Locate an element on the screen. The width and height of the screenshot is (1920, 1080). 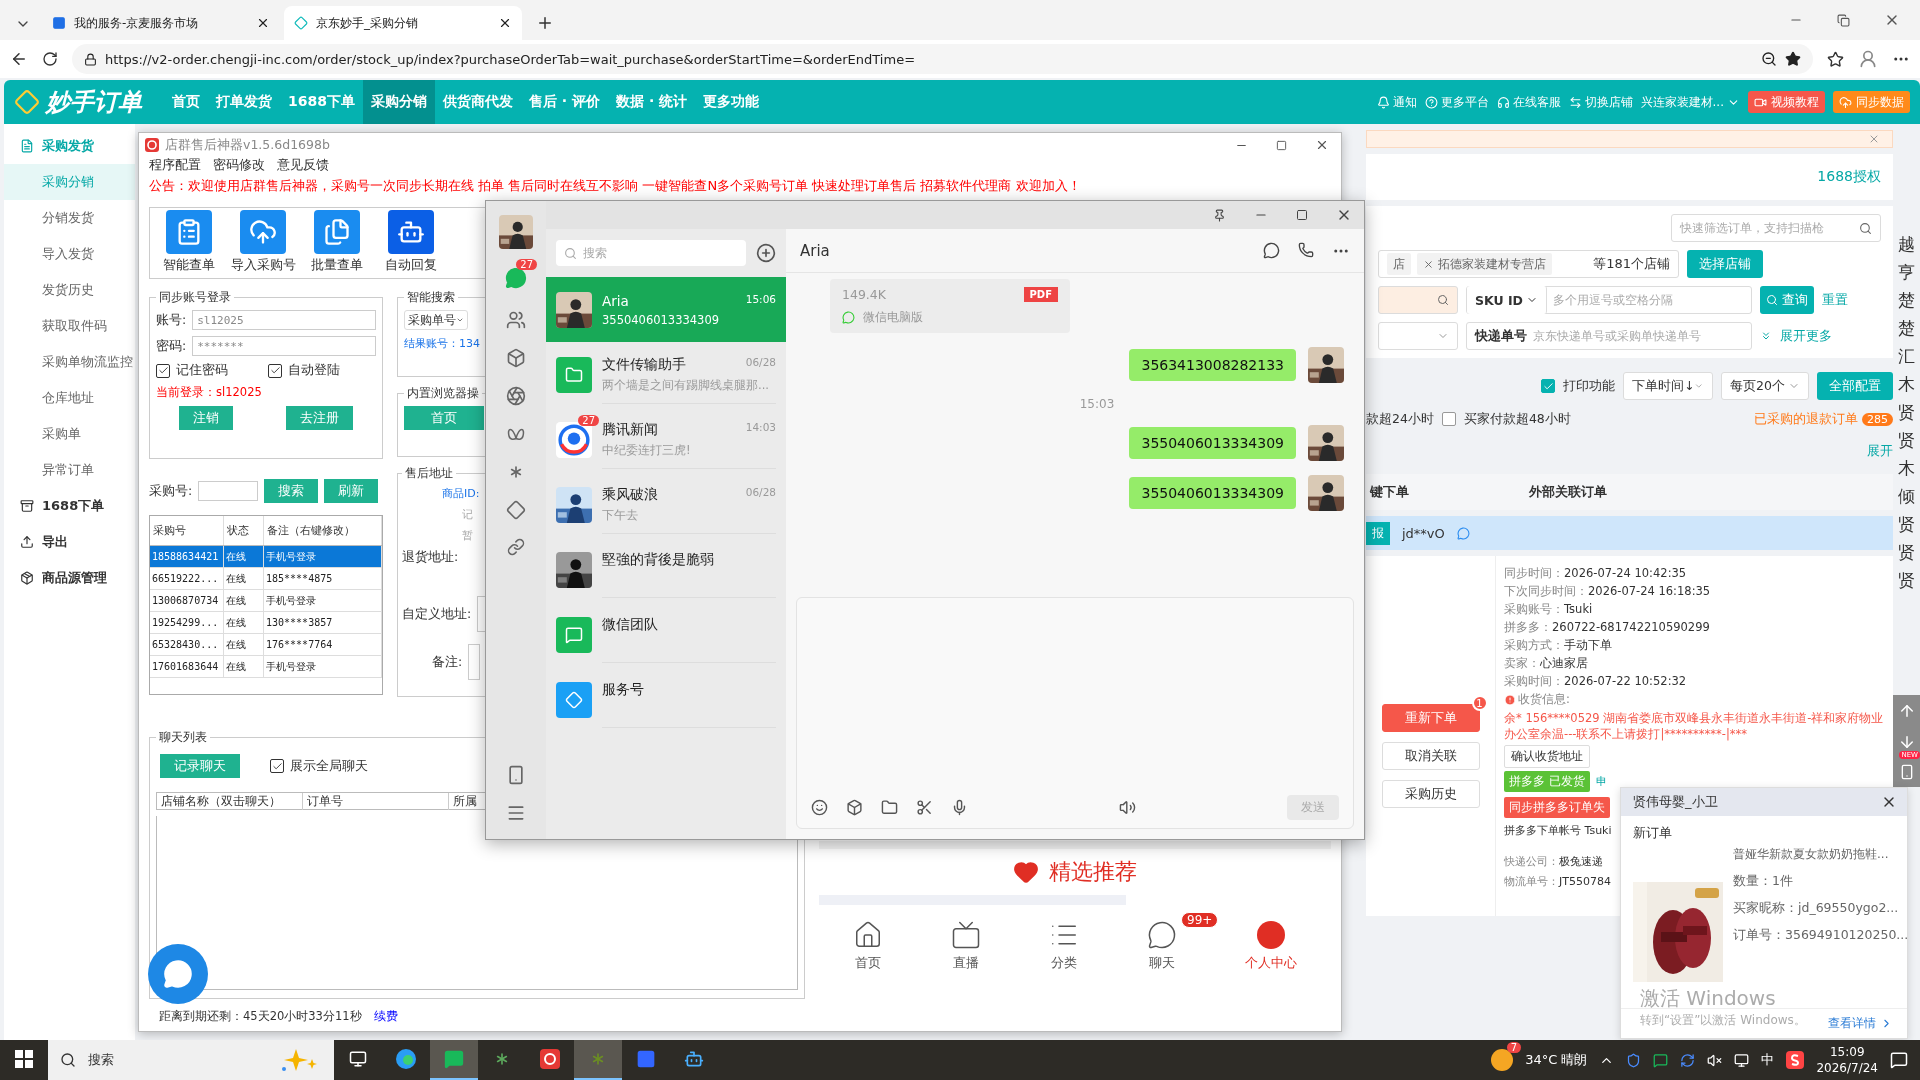
express-number-field: 快递单号 京东快递单号或采购单快递单号 is located at coordinates (1609, 336).